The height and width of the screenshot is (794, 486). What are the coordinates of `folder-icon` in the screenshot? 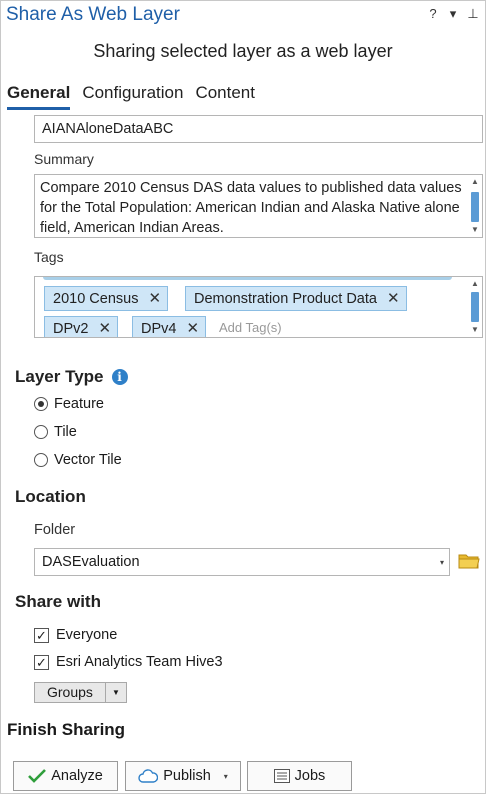 It's located at (469, 561).